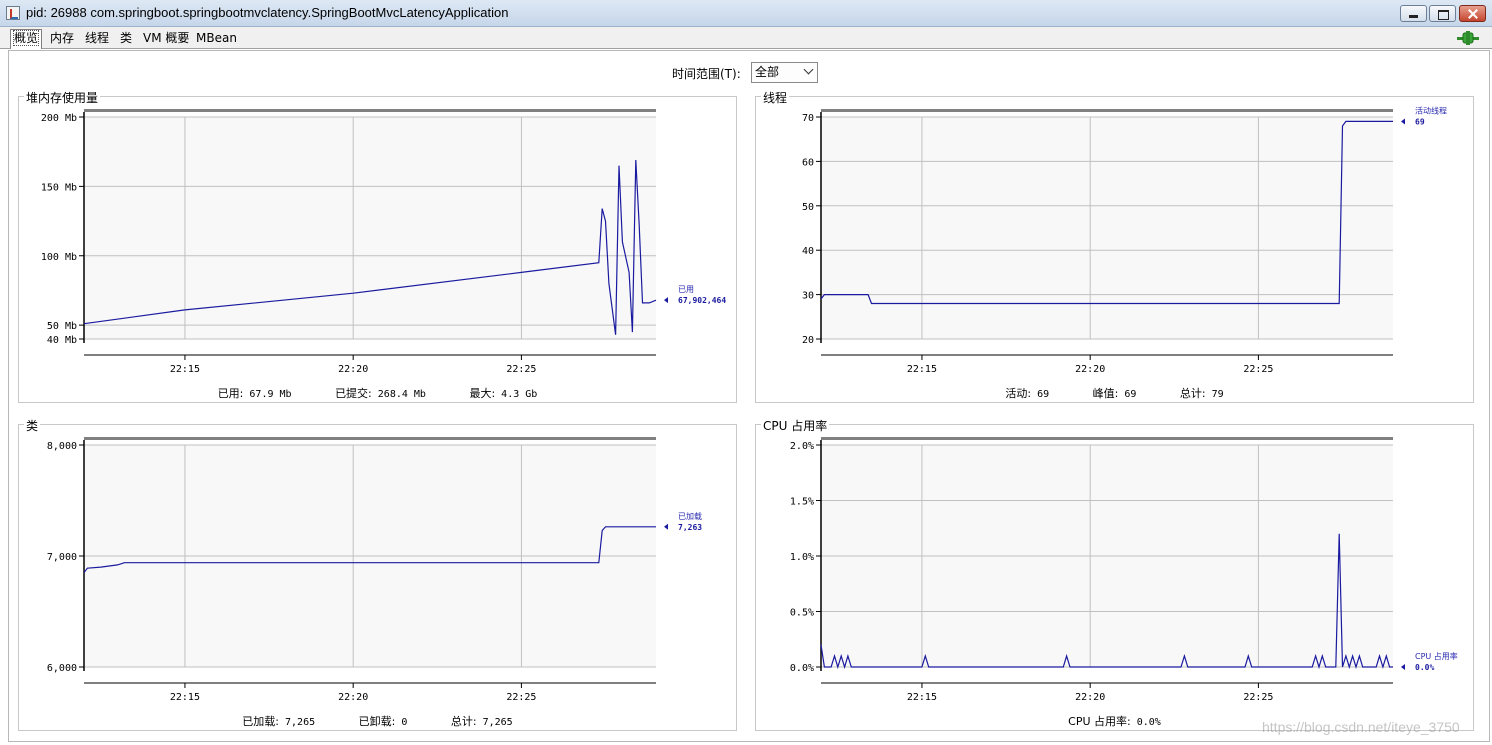  I want to click on threads-stats: 活动: 69 峰值: 69 总计: 79, so click(1114, 393).